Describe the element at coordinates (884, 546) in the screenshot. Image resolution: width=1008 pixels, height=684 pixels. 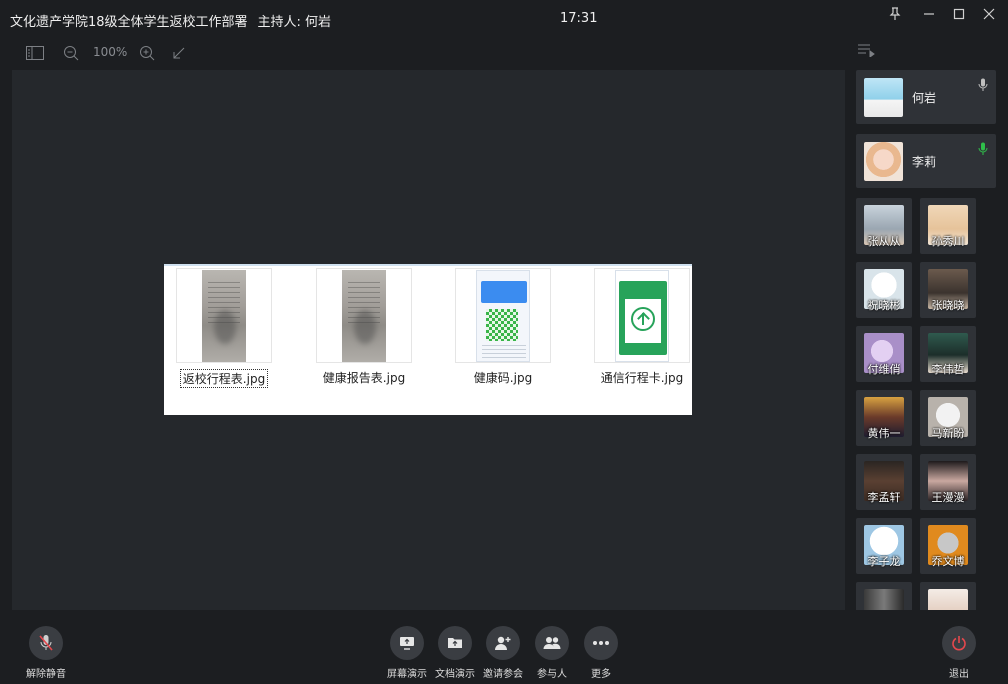
I see `participant-tile: 李子龙` at that location.